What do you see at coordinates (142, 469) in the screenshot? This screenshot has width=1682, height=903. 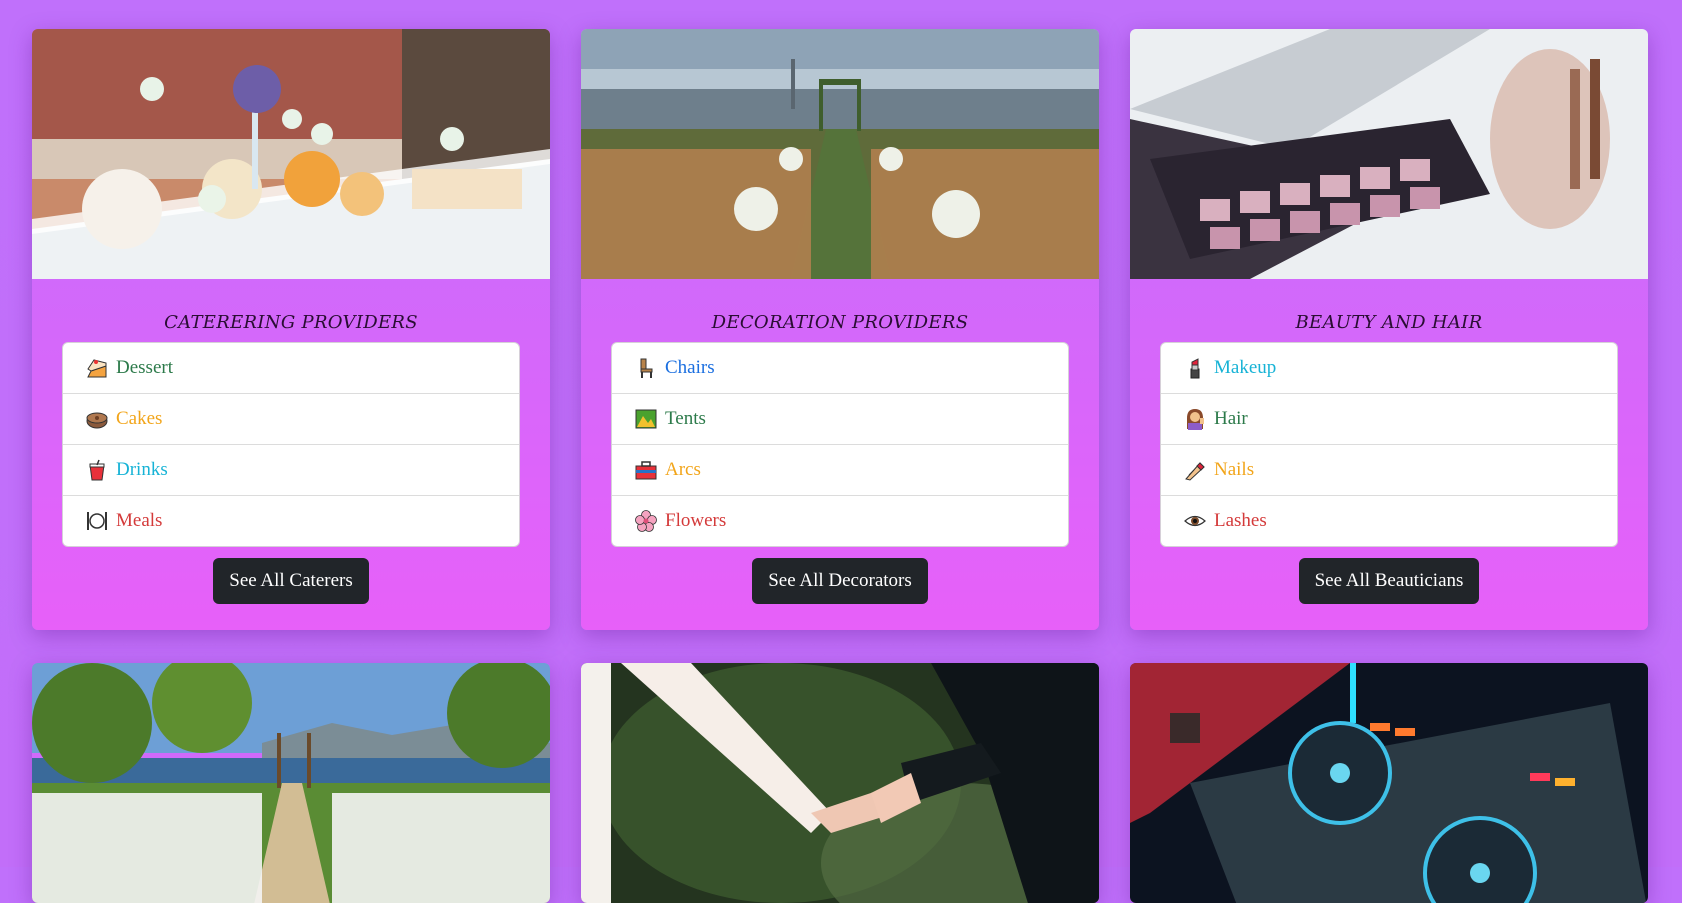 I see `list-item-label: Drinks` at bounding box center [142, 469].